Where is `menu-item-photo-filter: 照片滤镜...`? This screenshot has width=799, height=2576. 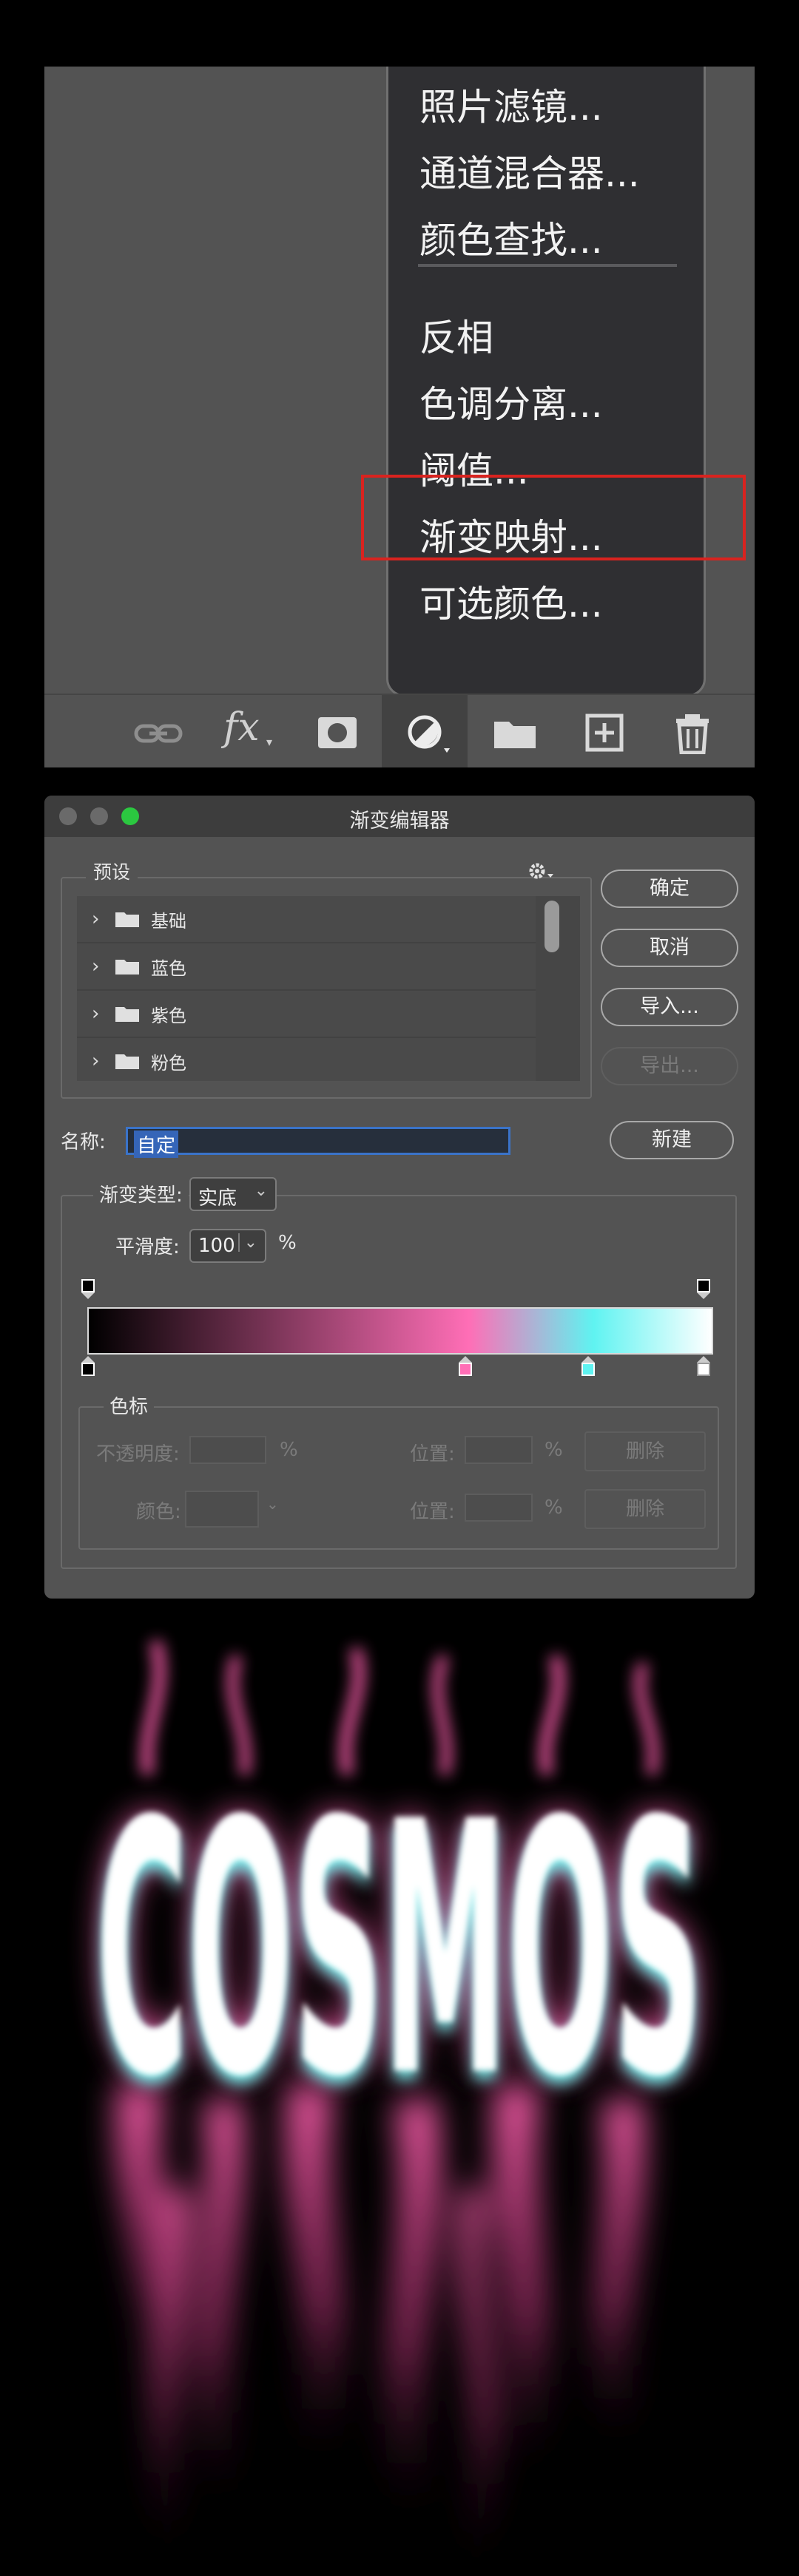
menu-item-photo-filter: 照片滤镜... is located at coordinates (511, 104).